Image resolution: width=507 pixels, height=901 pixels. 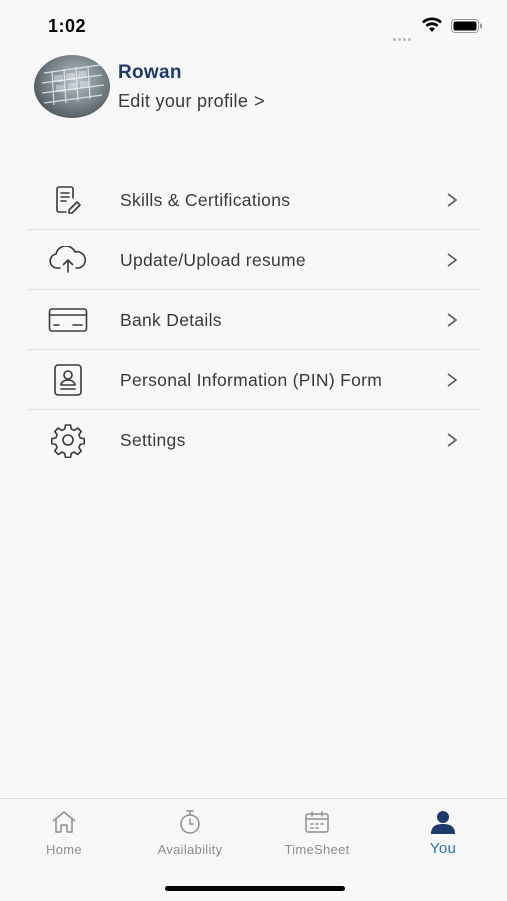 I want to click on credit-card-icon, so click(x=68, y=320).